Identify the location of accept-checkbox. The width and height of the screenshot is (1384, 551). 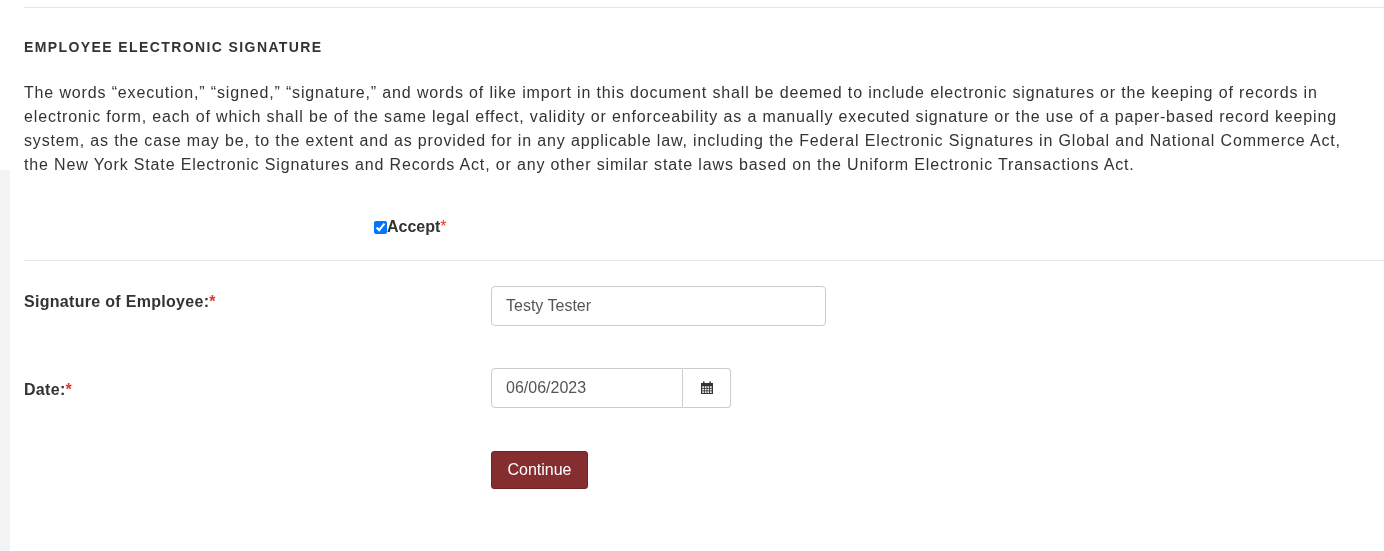
(380, 227).